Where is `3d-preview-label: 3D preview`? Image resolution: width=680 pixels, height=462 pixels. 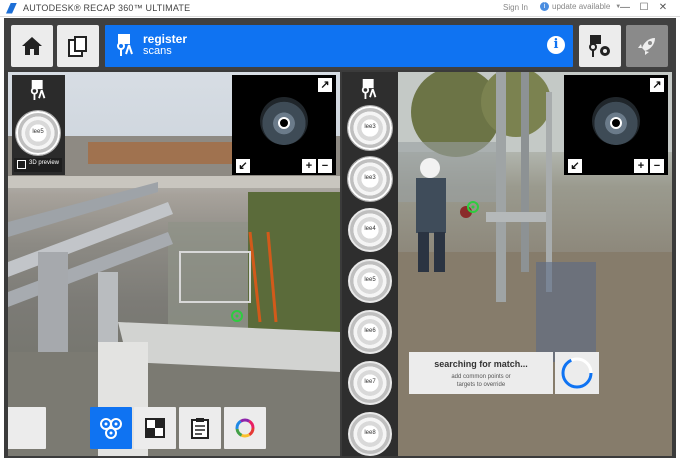
3d-preview-label: 3D preview is located at coordinates (44, 163).